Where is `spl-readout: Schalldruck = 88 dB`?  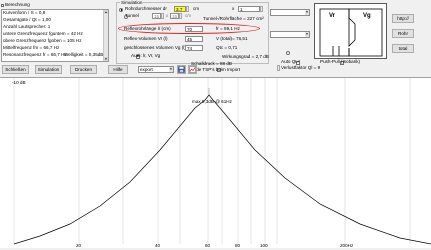
spl-readout: Schalldruck = 88 dB is located at coordinates (211, 63).